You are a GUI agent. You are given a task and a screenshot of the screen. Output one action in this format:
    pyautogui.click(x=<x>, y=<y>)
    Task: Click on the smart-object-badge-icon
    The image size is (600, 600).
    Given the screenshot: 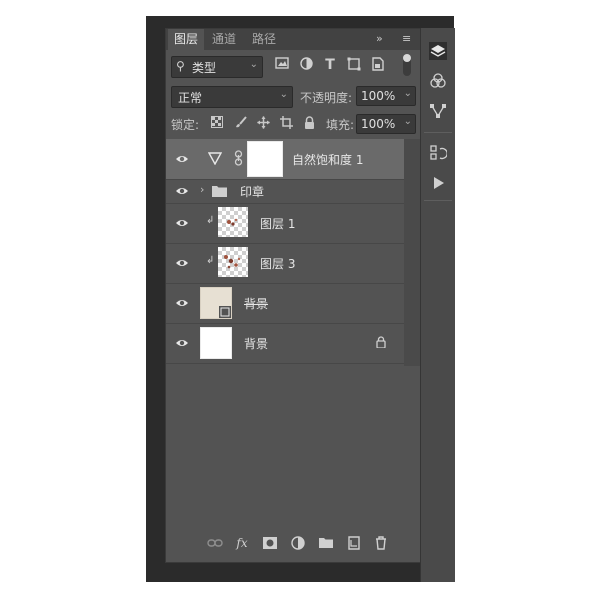 What is the action you would take?
    pyautogui.click(x=225, y=312)
    